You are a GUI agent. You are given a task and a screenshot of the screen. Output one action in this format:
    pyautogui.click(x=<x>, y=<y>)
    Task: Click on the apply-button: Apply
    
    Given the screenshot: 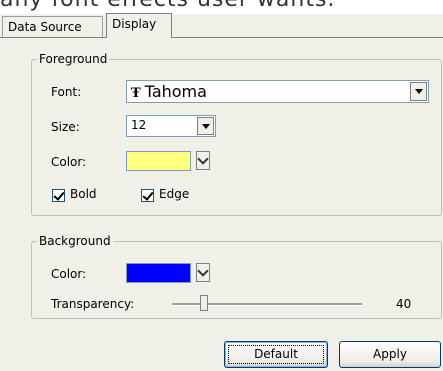 What is the action you would take?
    pyautogui.click(x=390, y=354)
    